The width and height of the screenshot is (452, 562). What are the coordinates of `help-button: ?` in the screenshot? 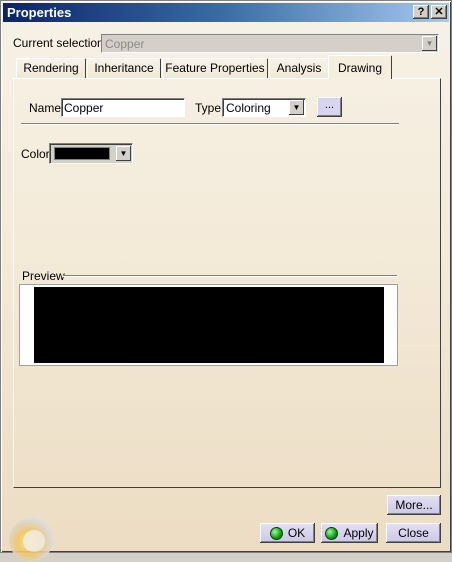 It's located at (421, 12).